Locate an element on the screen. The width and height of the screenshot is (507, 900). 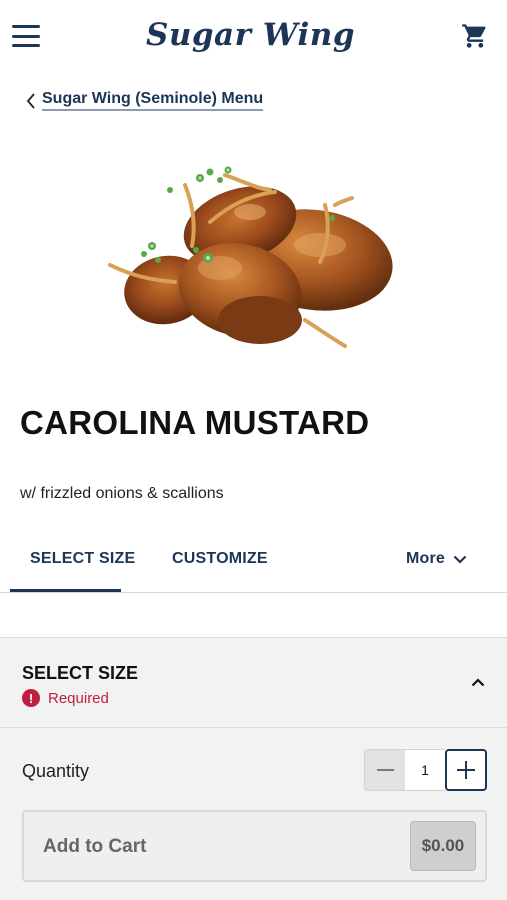
select-size-header: SELECT SIZE ! Required is located at coordinates (253, 683).